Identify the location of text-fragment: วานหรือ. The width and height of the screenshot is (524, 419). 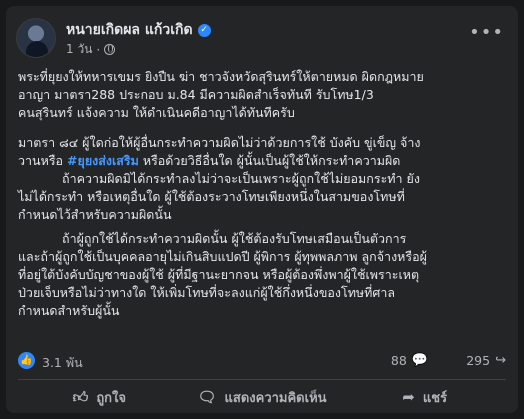
(43, 160).